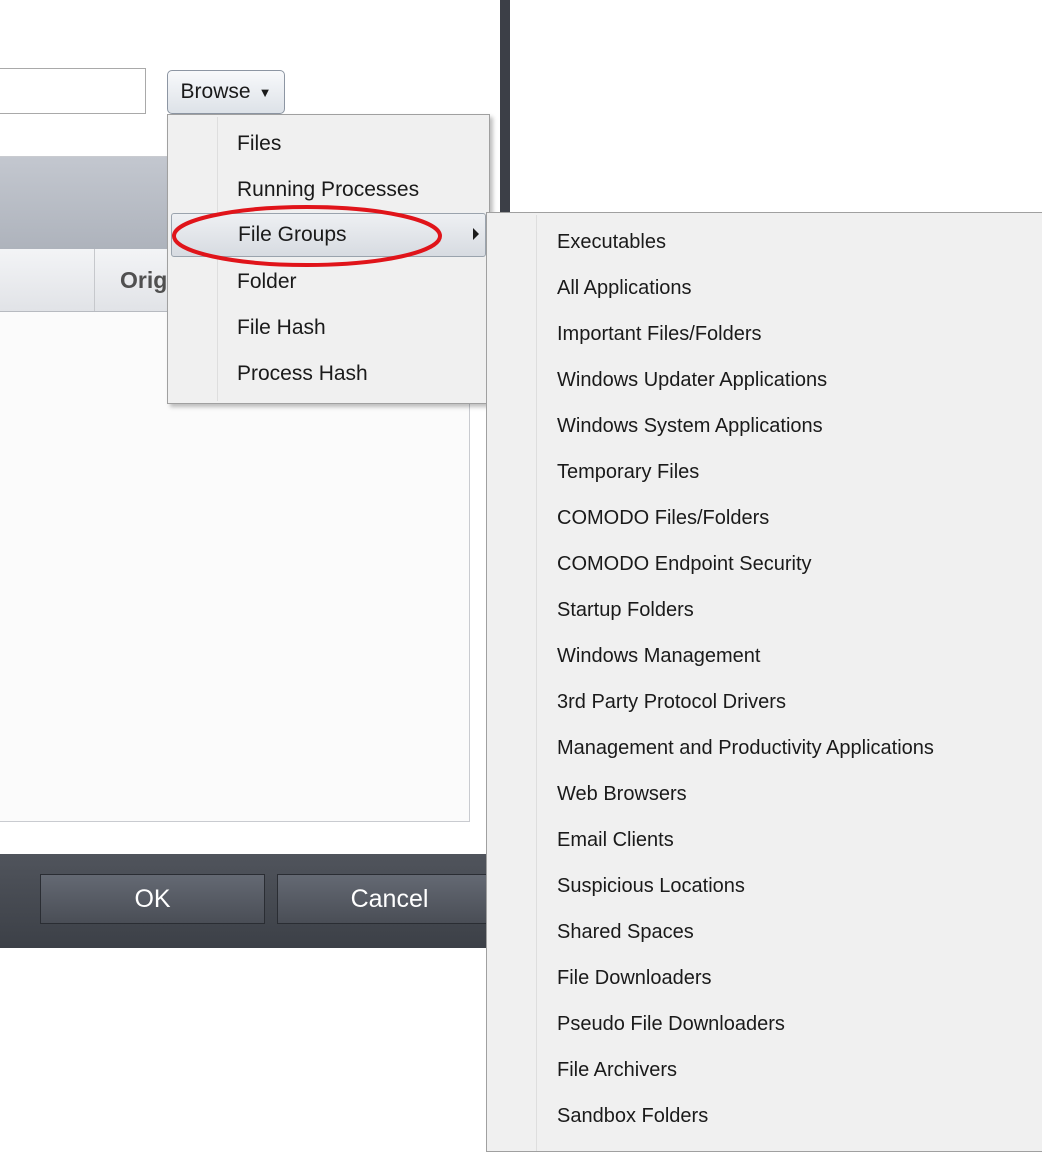 This screenshot has height=1152, width=1042. Describe the element at coordinates (328, 189) in the screenshot. I see `menu-item-label: Running Processes` at that location.